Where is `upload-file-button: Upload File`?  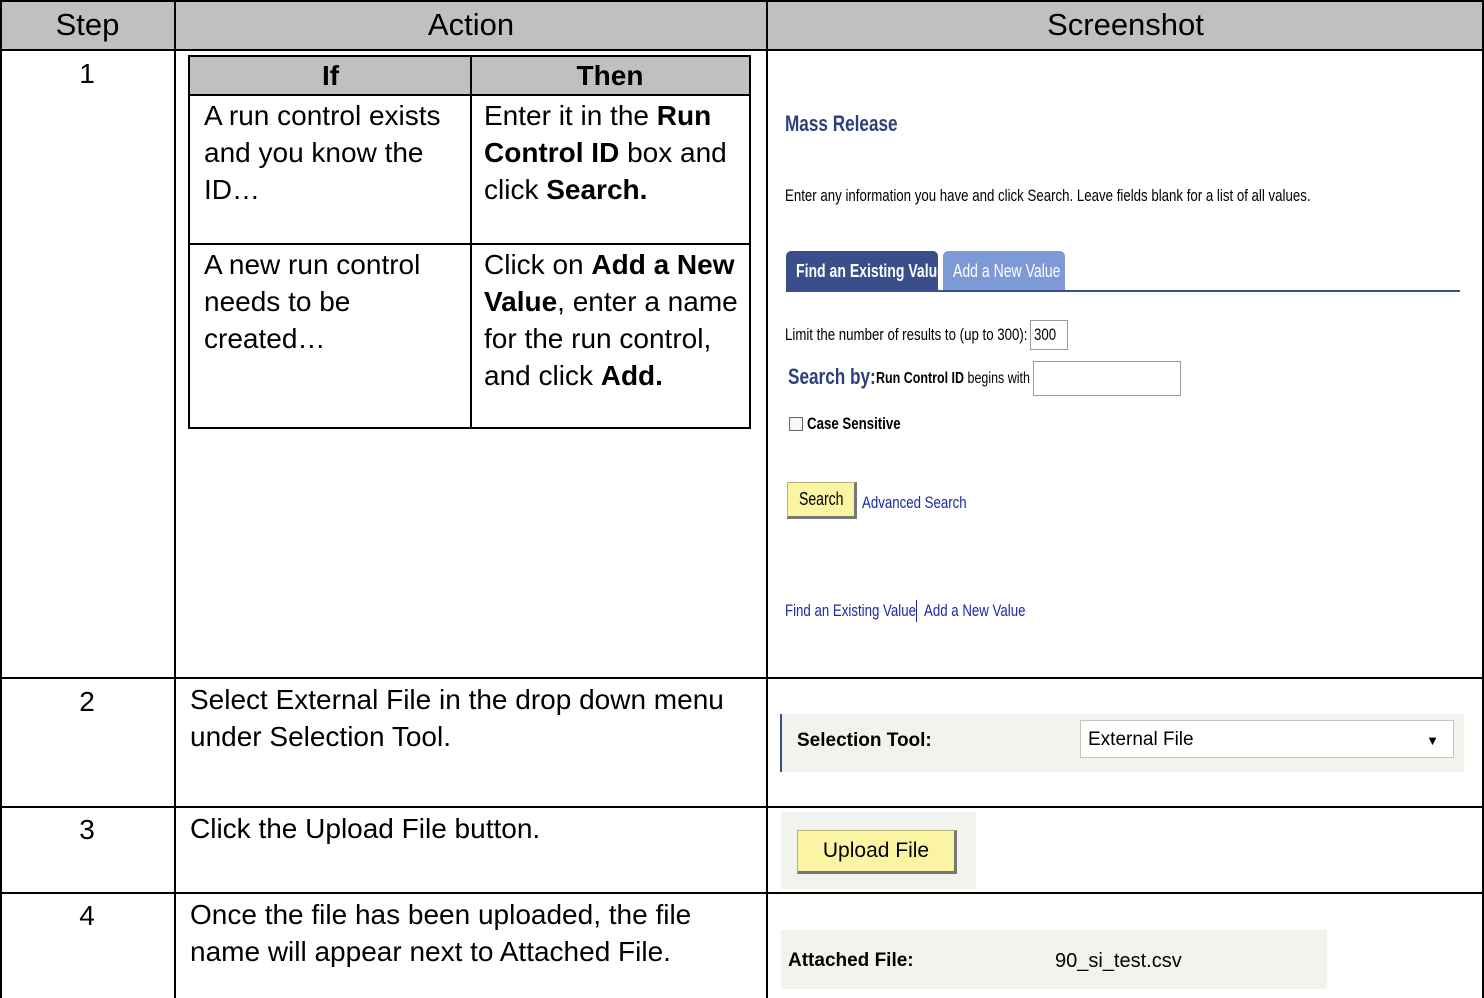
upload-file-button: Upload File is located at coordinates (877, 852).